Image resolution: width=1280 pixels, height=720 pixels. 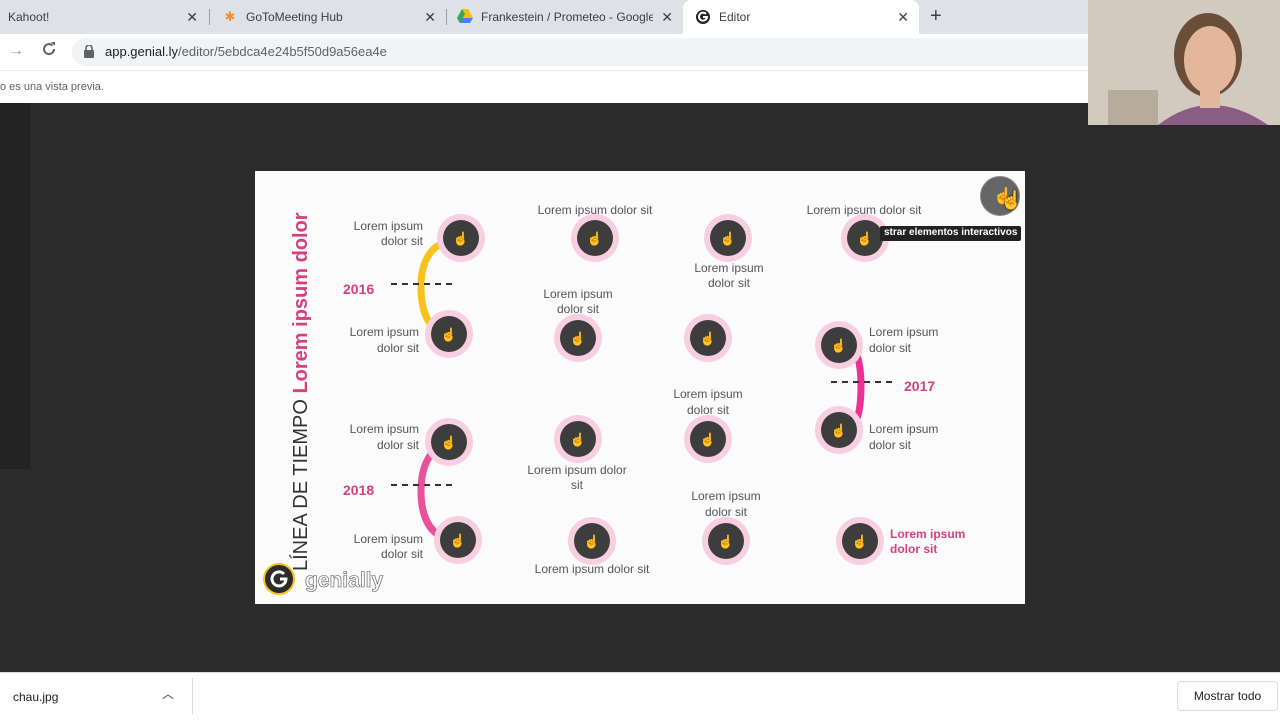 I want to click on label-r3b: Lorem ipsum dolor sit, so click(x=576, y=477).